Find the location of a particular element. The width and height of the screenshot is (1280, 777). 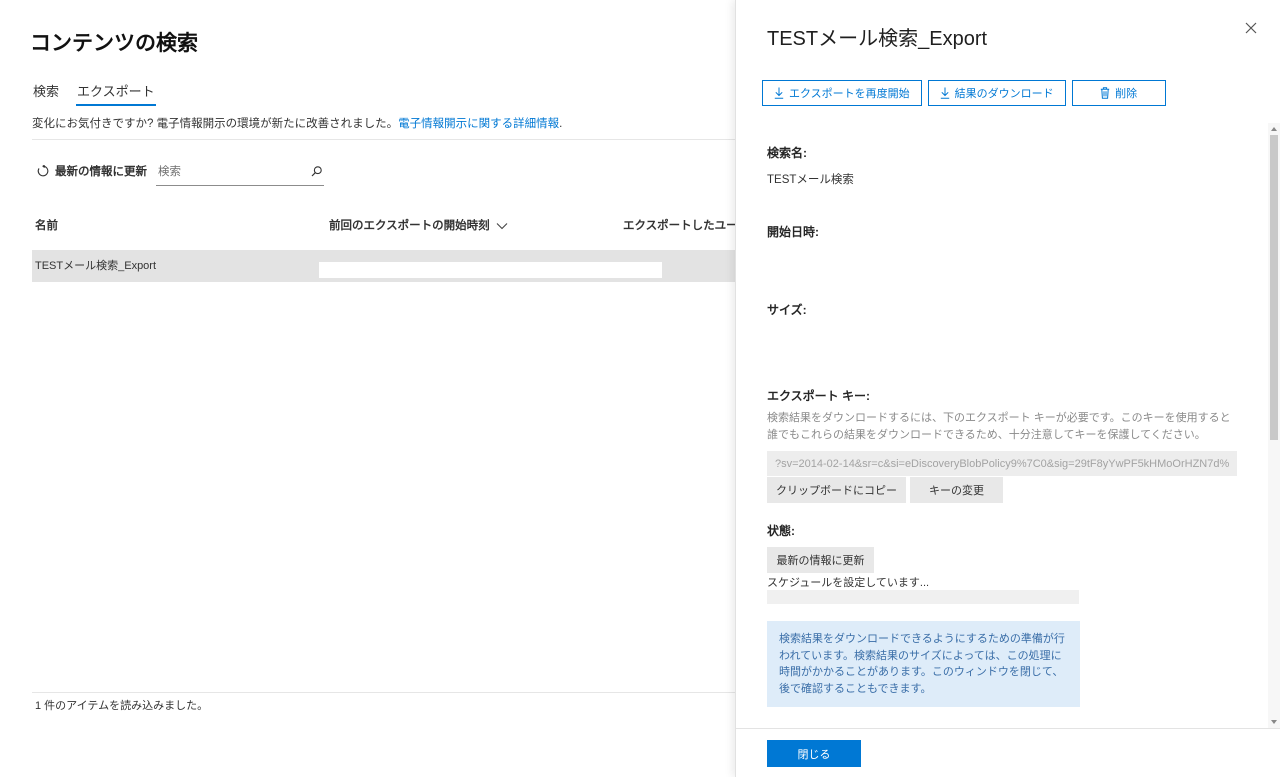

delete-button: 削除 is located at coordinates (1118, 93).